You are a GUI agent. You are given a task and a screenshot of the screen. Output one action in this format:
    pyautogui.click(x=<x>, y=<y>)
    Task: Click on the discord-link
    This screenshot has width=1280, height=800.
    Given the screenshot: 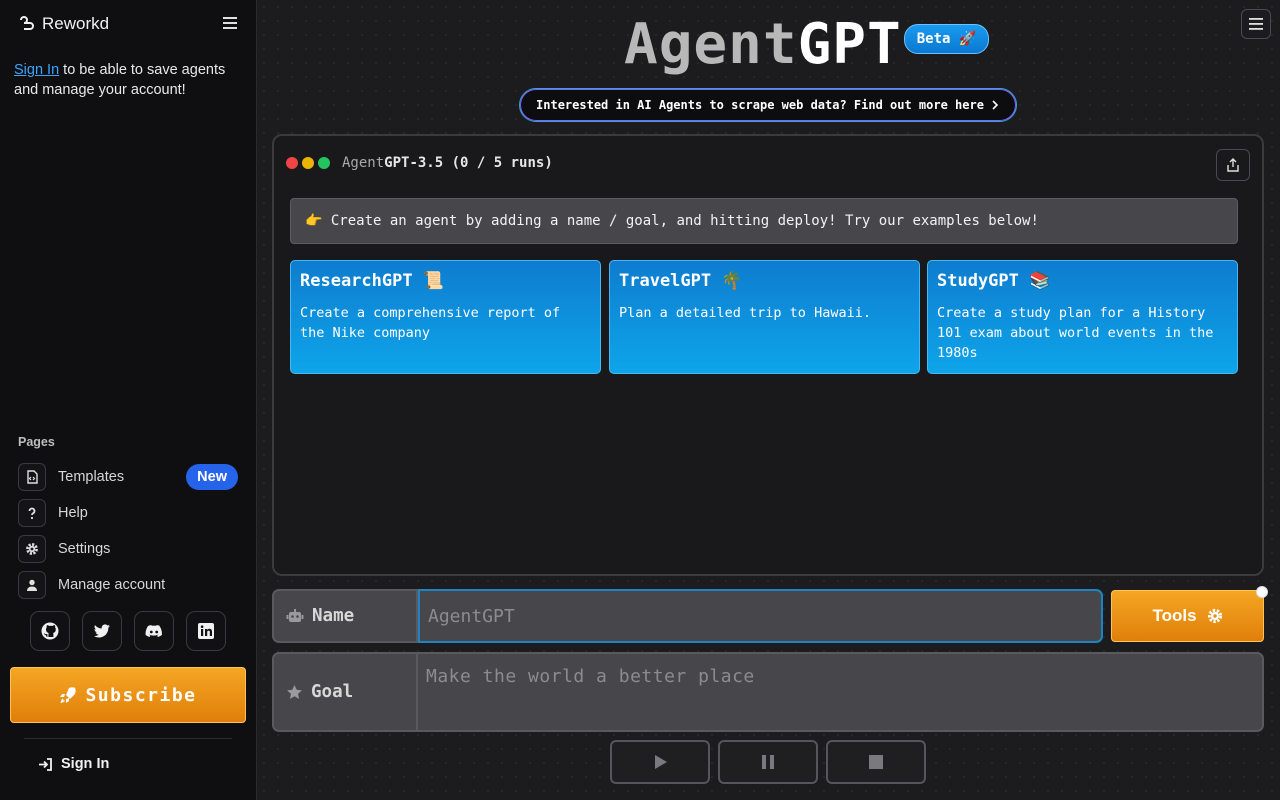 What is the action you would take?
    pyautogui.click(x=154, y=631)
    